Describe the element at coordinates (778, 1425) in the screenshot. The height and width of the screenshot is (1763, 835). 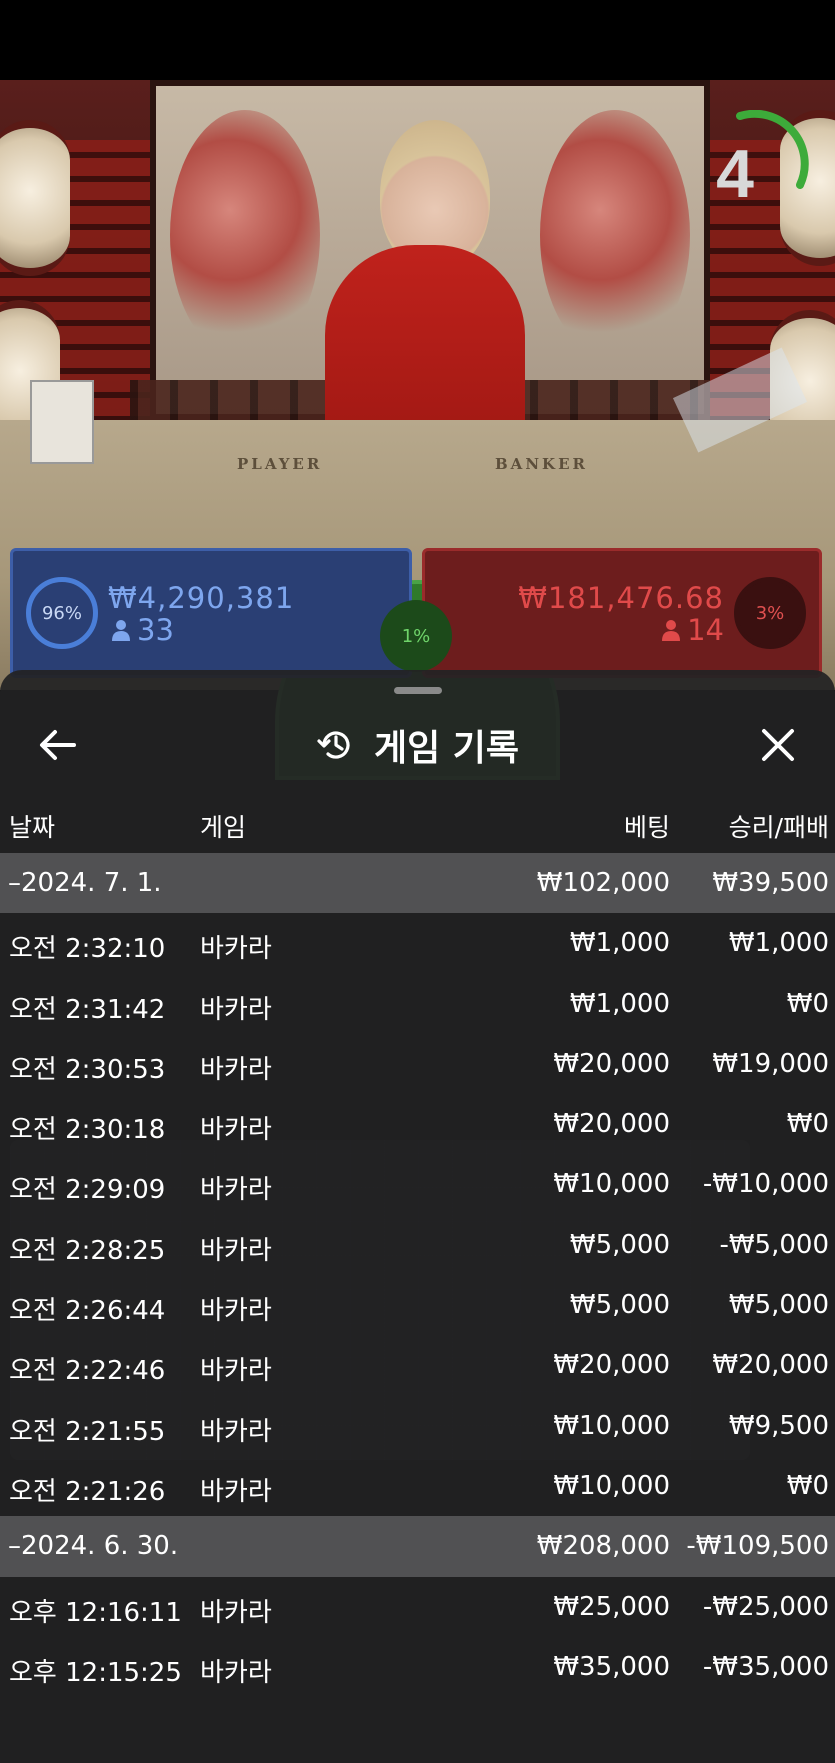
I see `row-result: ₩9,500` at that location.